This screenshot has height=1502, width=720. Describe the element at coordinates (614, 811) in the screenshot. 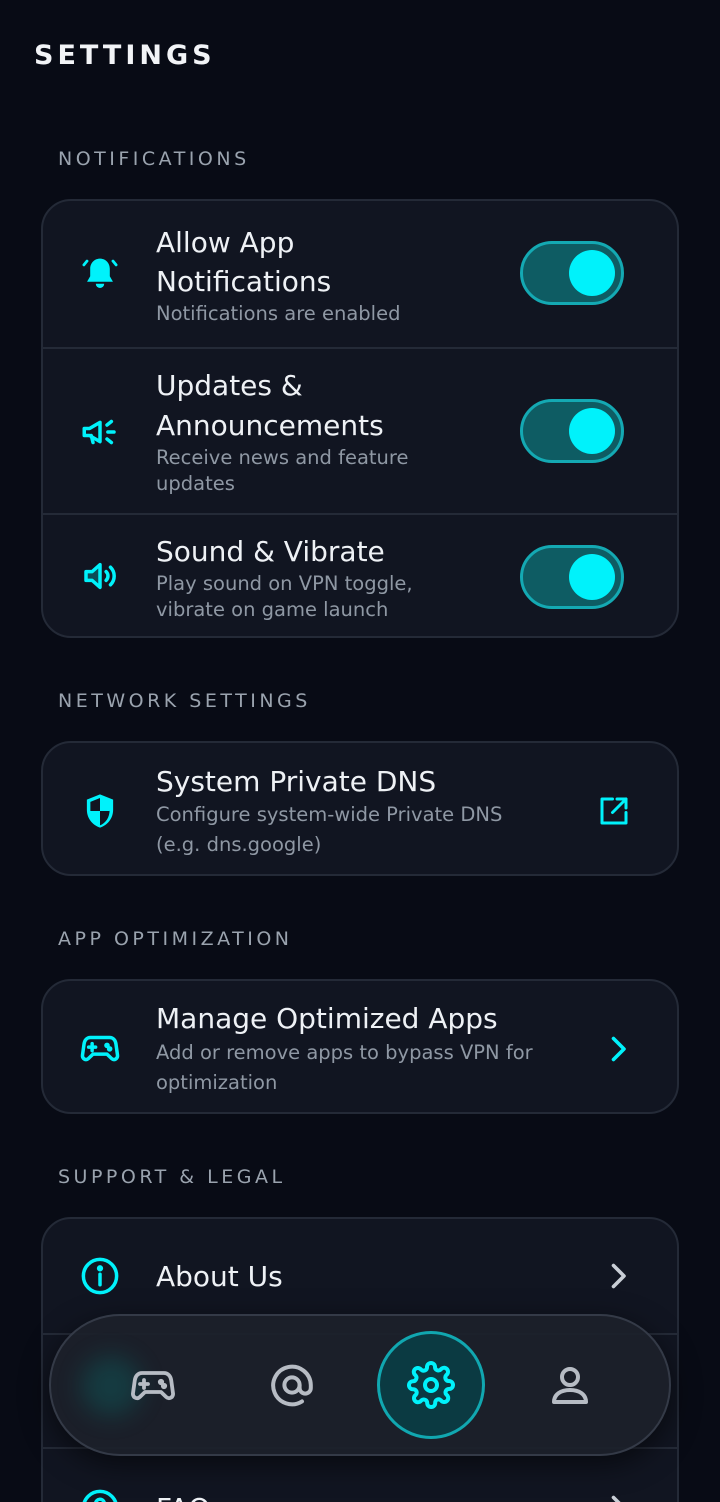

I see `external-link-icon` at that location.